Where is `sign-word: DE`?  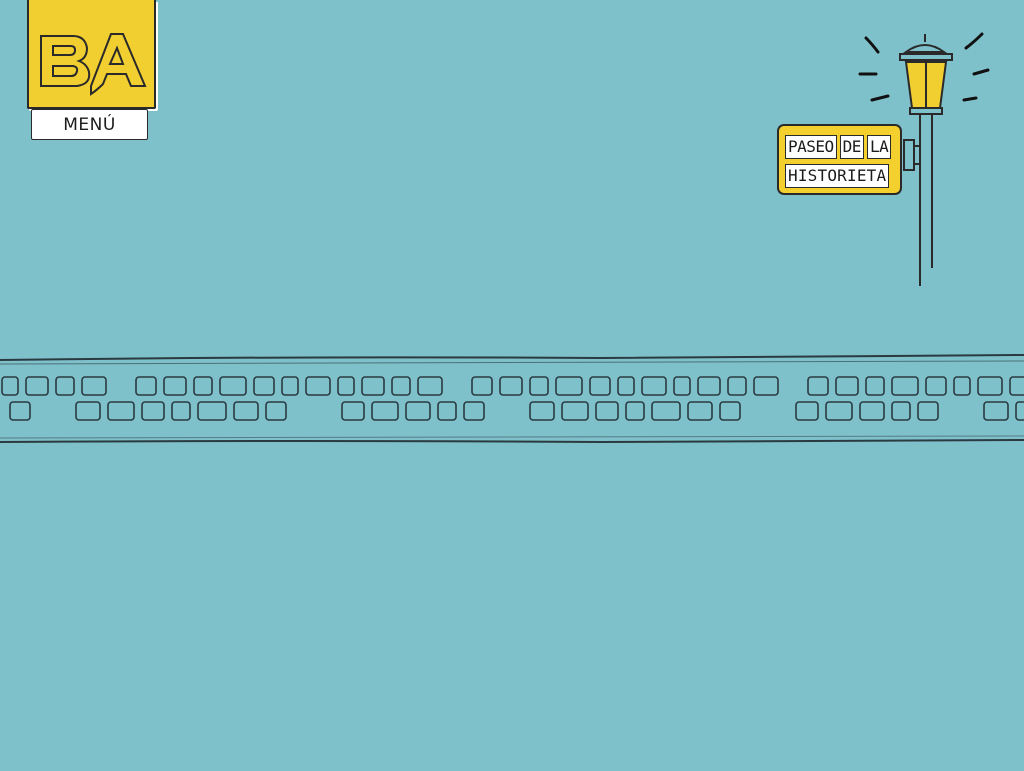
sign-word: DE is located at coordinates (851, 147).